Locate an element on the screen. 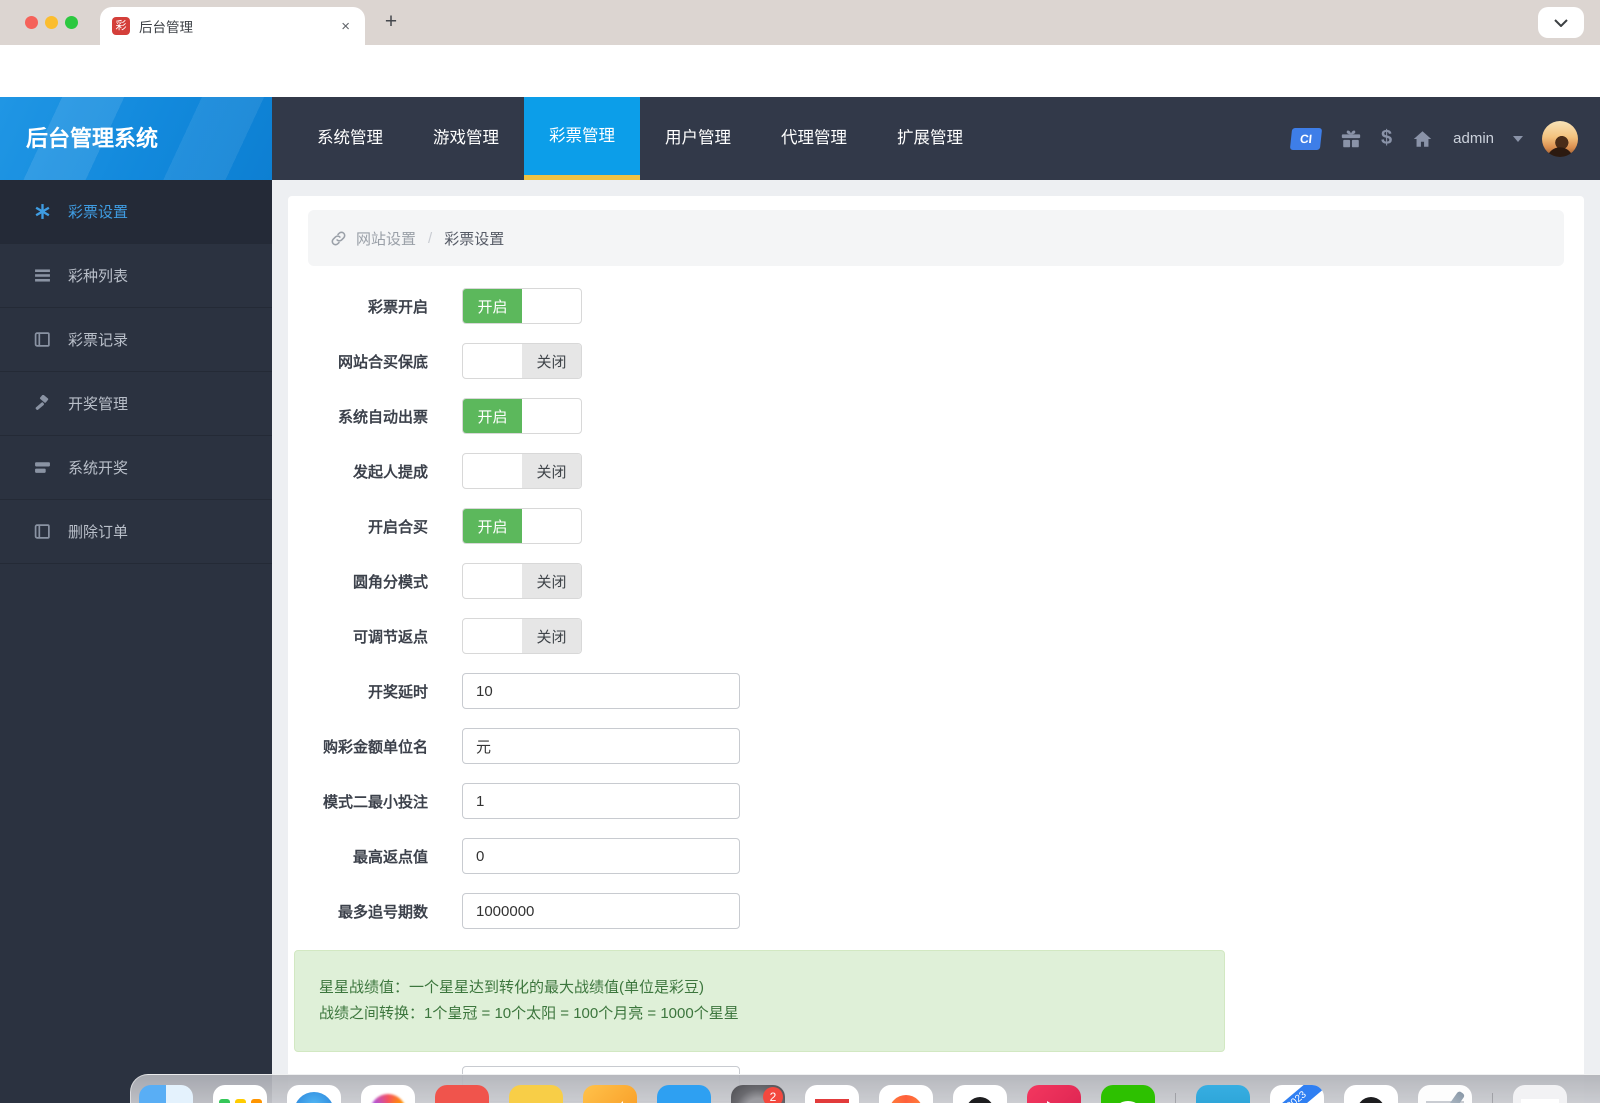 This screenshot has width=1600, height=1103. notice-line-2: 战绩之间转换：1个皇冠 = 10个太阳 = 100个月亮 = 1000个星星 is located at coordinates (529, 1013).